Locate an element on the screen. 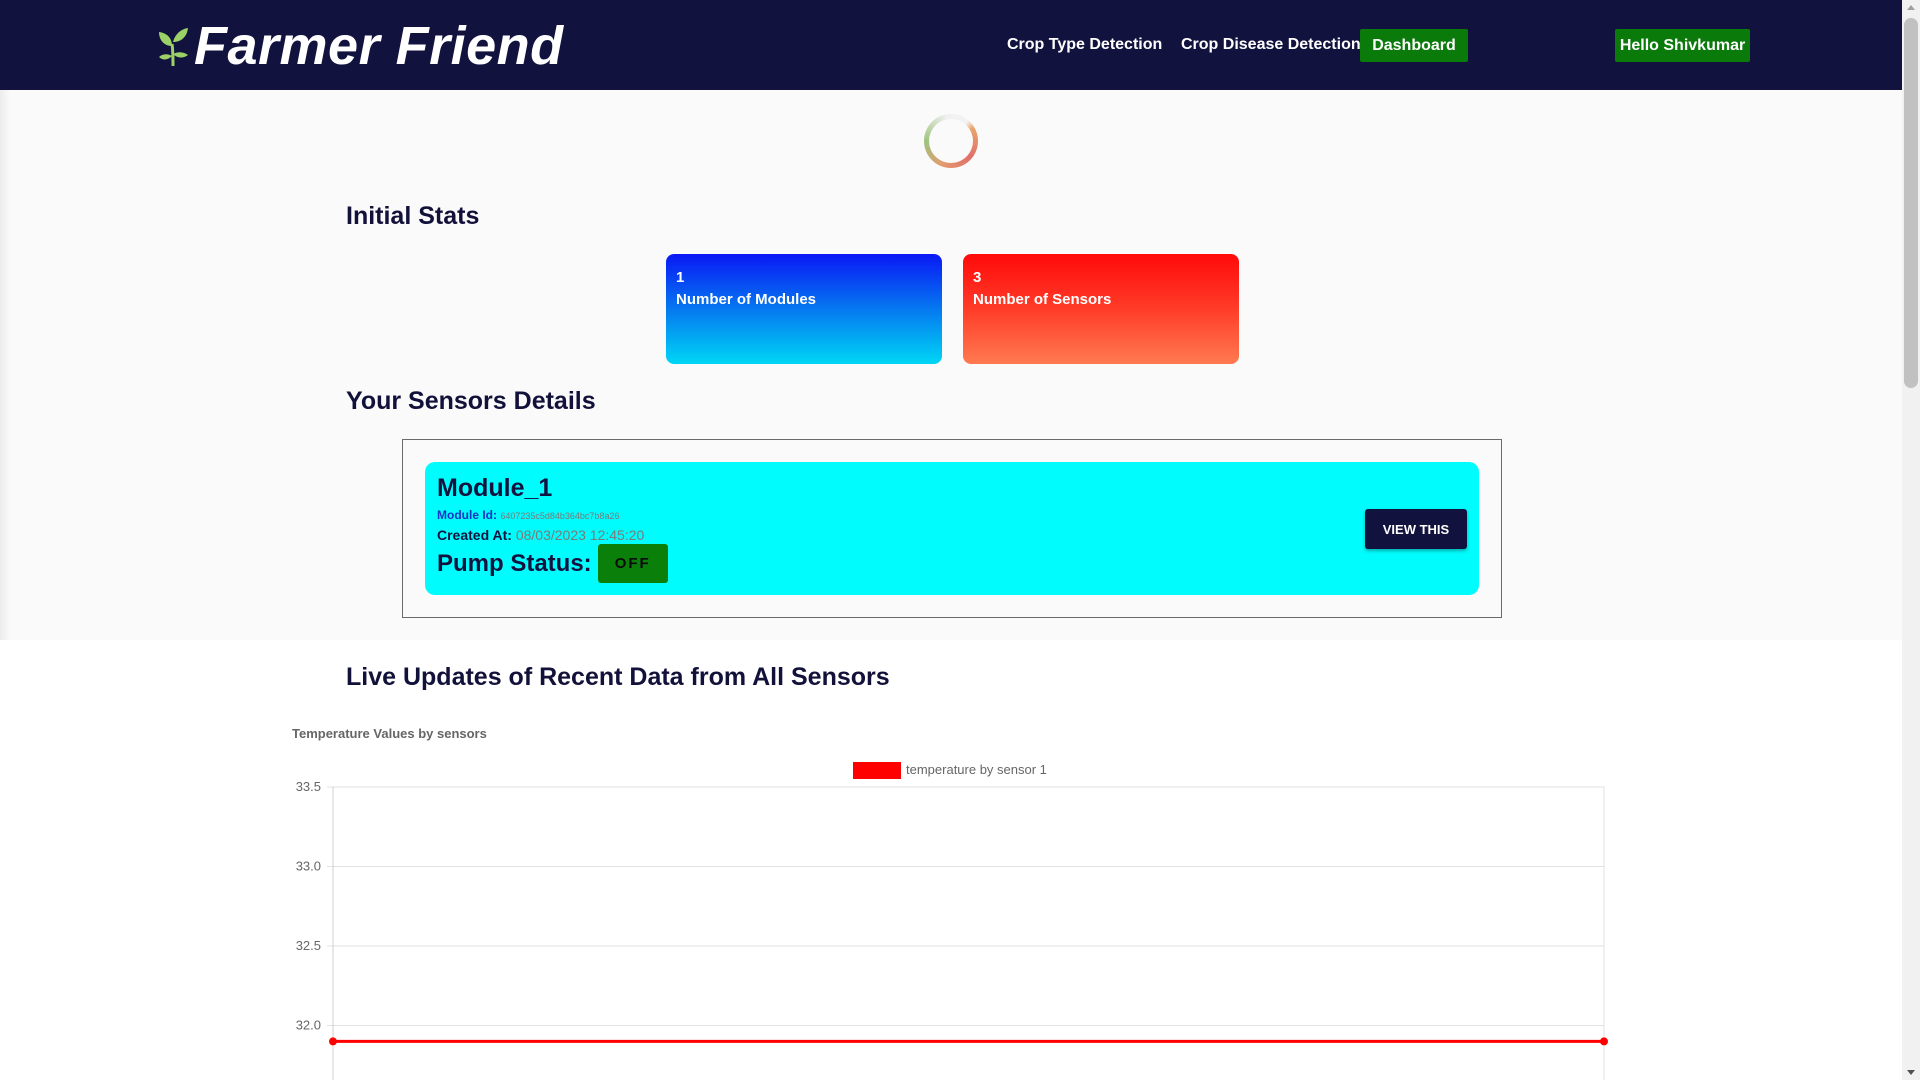 This screenshot has width=1920, height=1080. legend-label: temperature by sensor 1 is located at coordinates (976, 769).